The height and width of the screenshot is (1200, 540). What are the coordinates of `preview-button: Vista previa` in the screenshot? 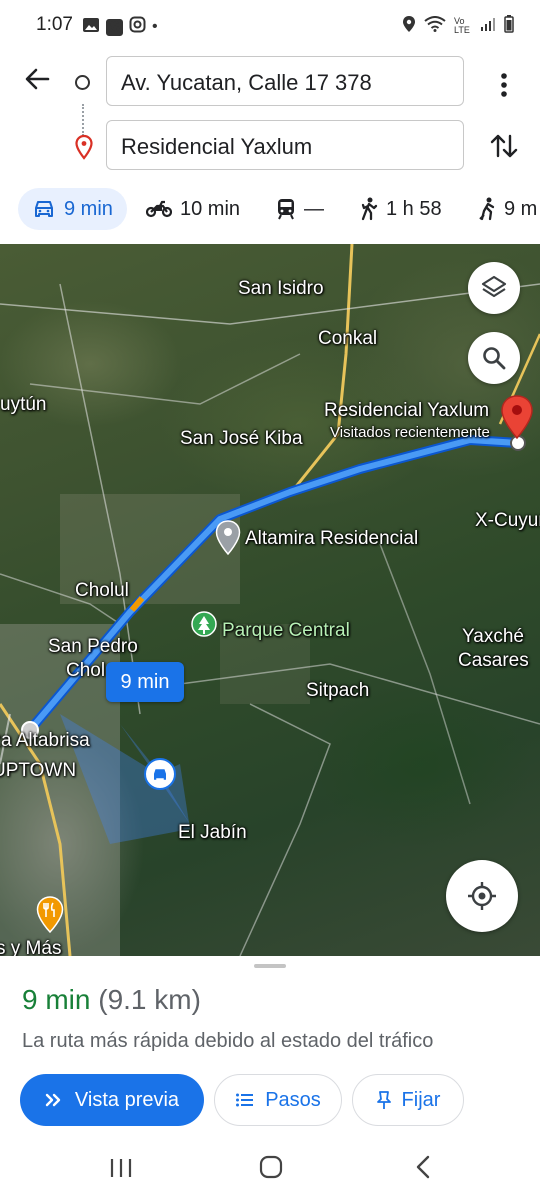 It's located at (112, 1100).